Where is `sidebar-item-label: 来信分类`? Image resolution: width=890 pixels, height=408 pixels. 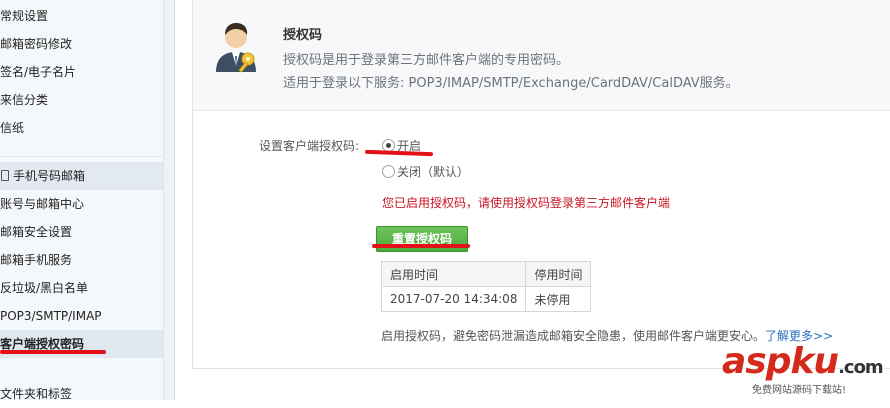 sidebar-item-label: 来信分类 is located at coordinates (24, 100).